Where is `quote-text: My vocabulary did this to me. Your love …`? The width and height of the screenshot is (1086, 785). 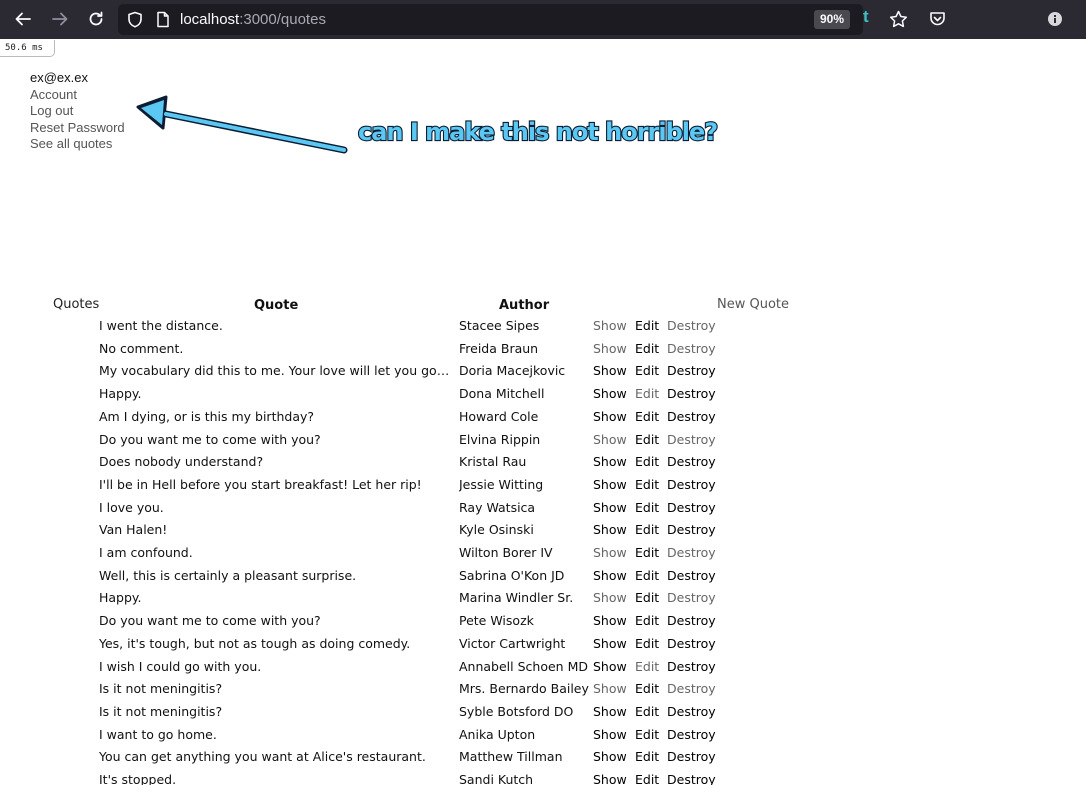
quote-text: My vocabulary did this to me. Your love … is located at coordinates (276, 371).